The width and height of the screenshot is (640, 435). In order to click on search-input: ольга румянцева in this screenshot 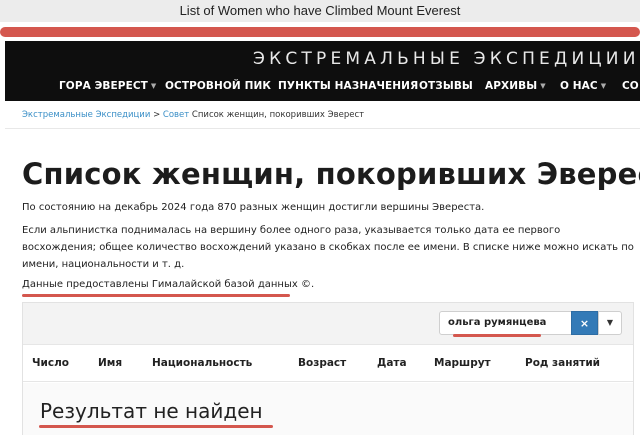, I will do `click(505, 323)`.